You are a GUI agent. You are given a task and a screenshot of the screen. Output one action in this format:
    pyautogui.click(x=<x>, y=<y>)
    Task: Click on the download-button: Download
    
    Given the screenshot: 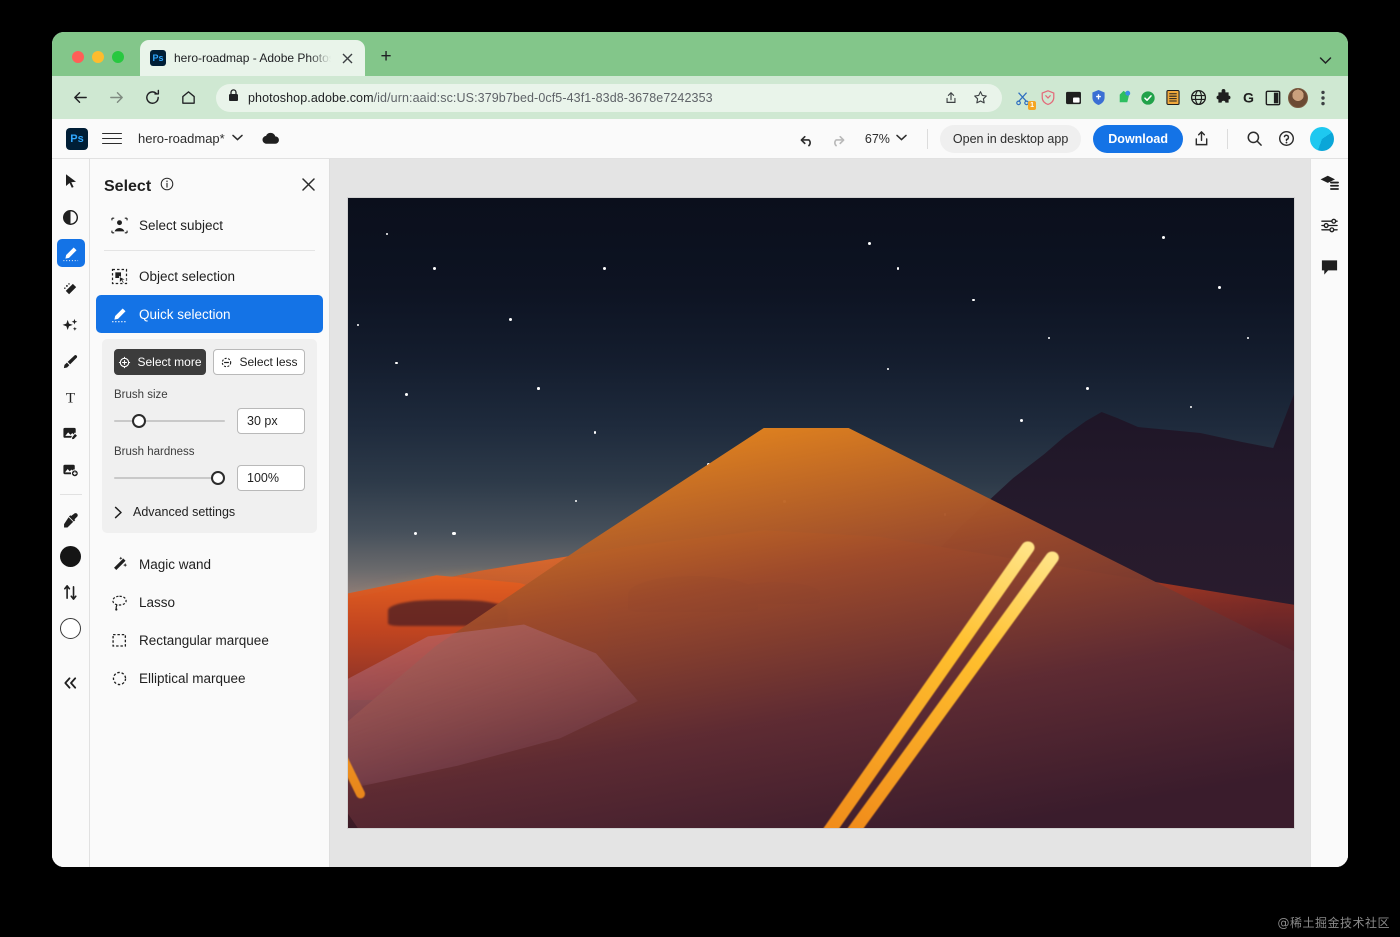 What is the action you would take?
    pyautogui.click(x=1138, y=138)
    